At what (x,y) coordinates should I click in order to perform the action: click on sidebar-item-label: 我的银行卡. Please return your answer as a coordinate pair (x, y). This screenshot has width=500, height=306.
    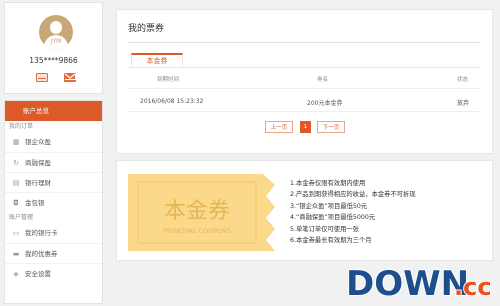
    Looking at the image, I should click on (41, 233).